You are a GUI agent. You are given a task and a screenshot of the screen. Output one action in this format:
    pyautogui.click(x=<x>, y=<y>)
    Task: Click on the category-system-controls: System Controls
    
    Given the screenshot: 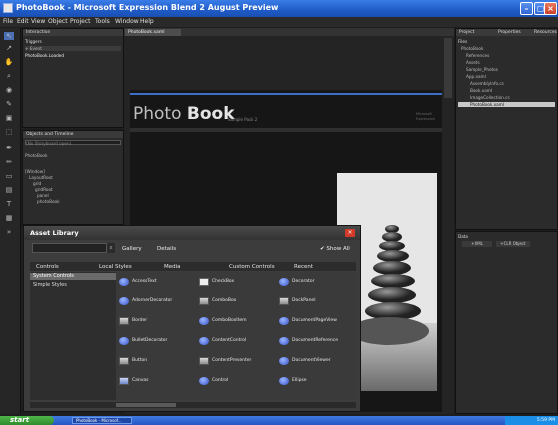 What is the action you would take?
    pyautogui.click(x=73, y=276)
    